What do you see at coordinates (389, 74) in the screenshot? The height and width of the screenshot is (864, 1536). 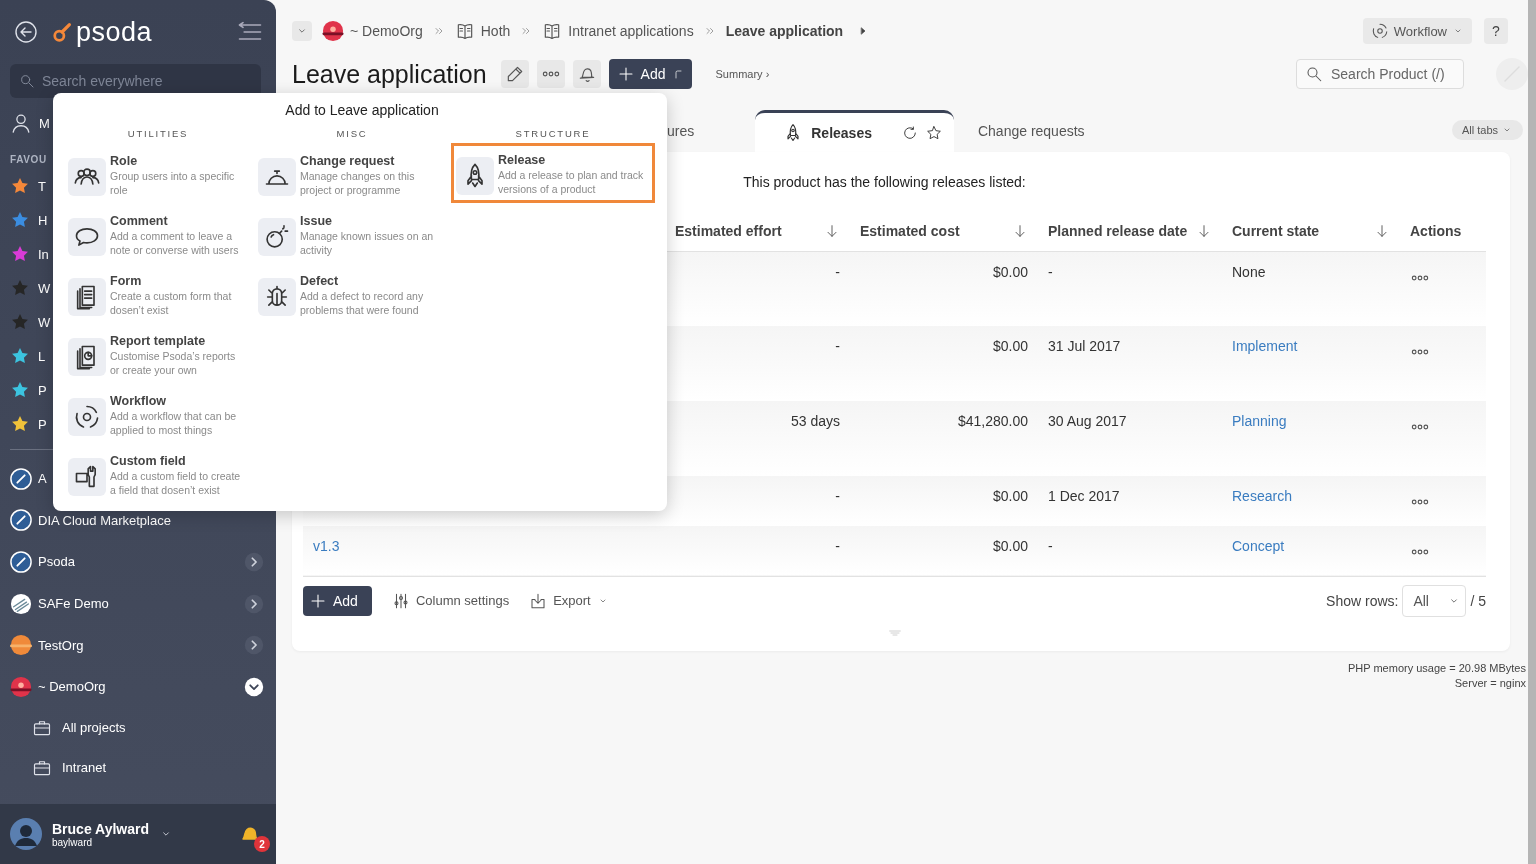 I see `page-title: Leave application` at bounding box center [389, 74].